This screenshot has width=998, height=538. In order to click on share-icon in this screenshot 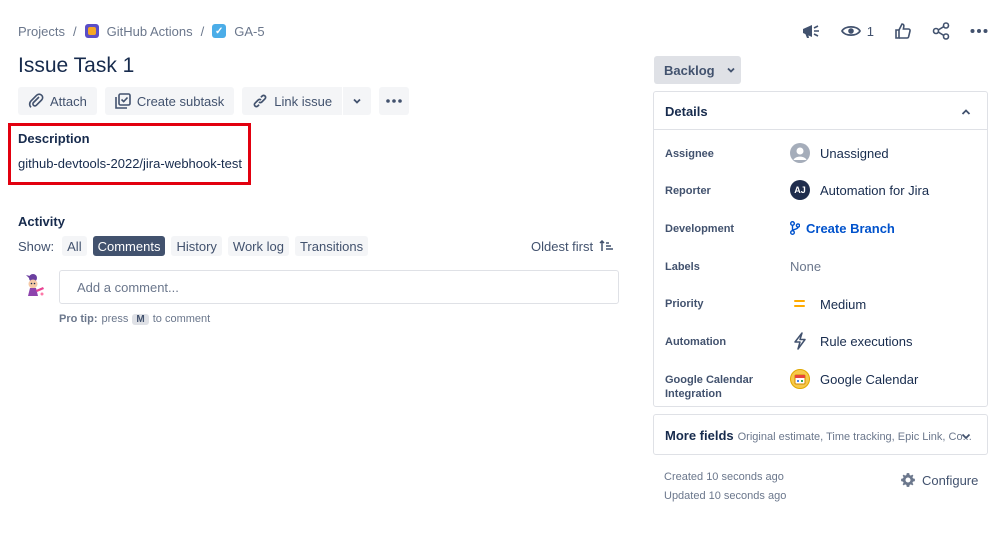, I will do `click(941, 31)`.